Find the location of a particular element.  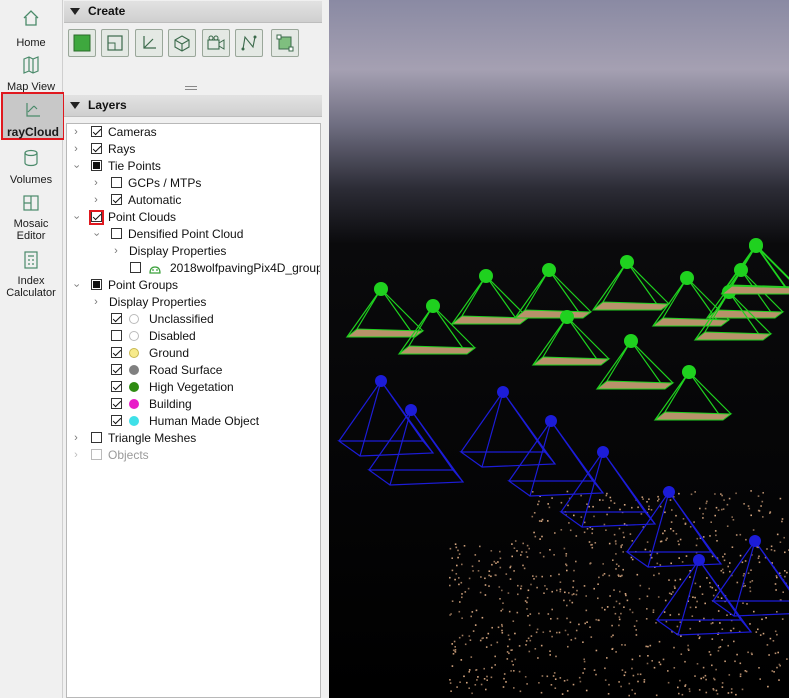

tree-row-gcps: › GCPs / MTPs is located at coordinates (193, 183).